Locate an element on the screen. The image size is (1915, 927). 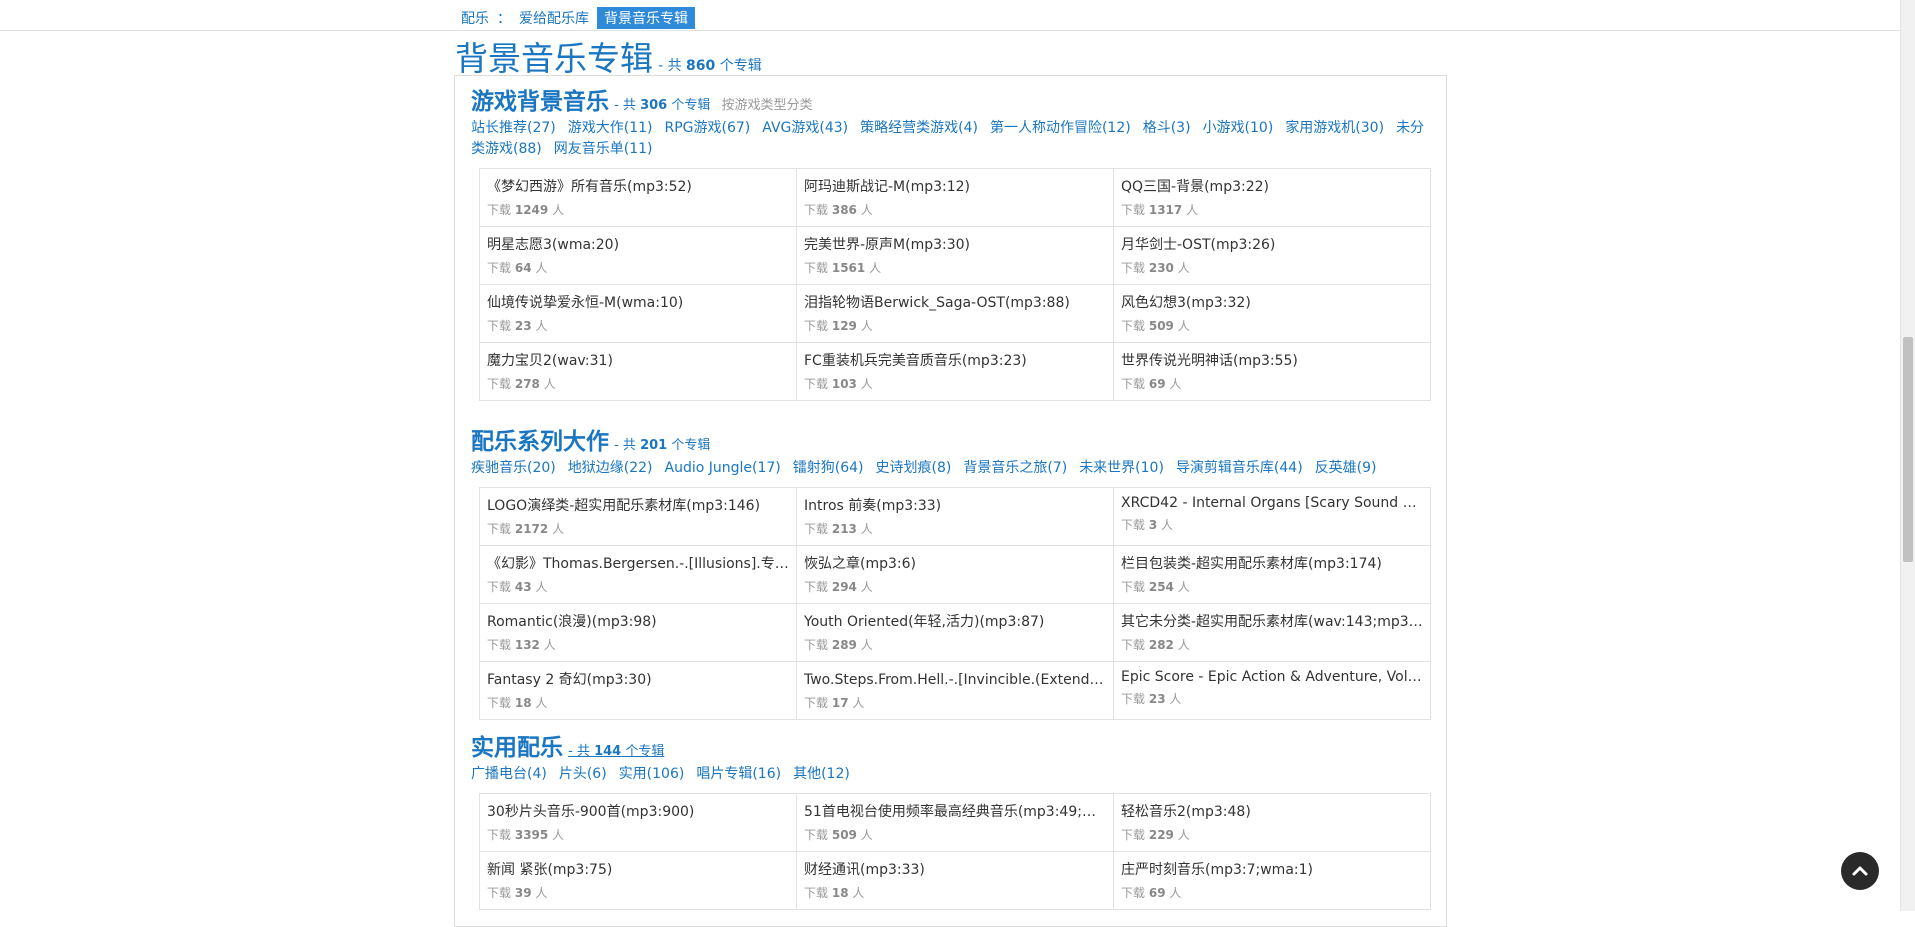
album-title-link: FC重装机兵完美音质音乐(mp3:23) is located at coordinates (955, 360).